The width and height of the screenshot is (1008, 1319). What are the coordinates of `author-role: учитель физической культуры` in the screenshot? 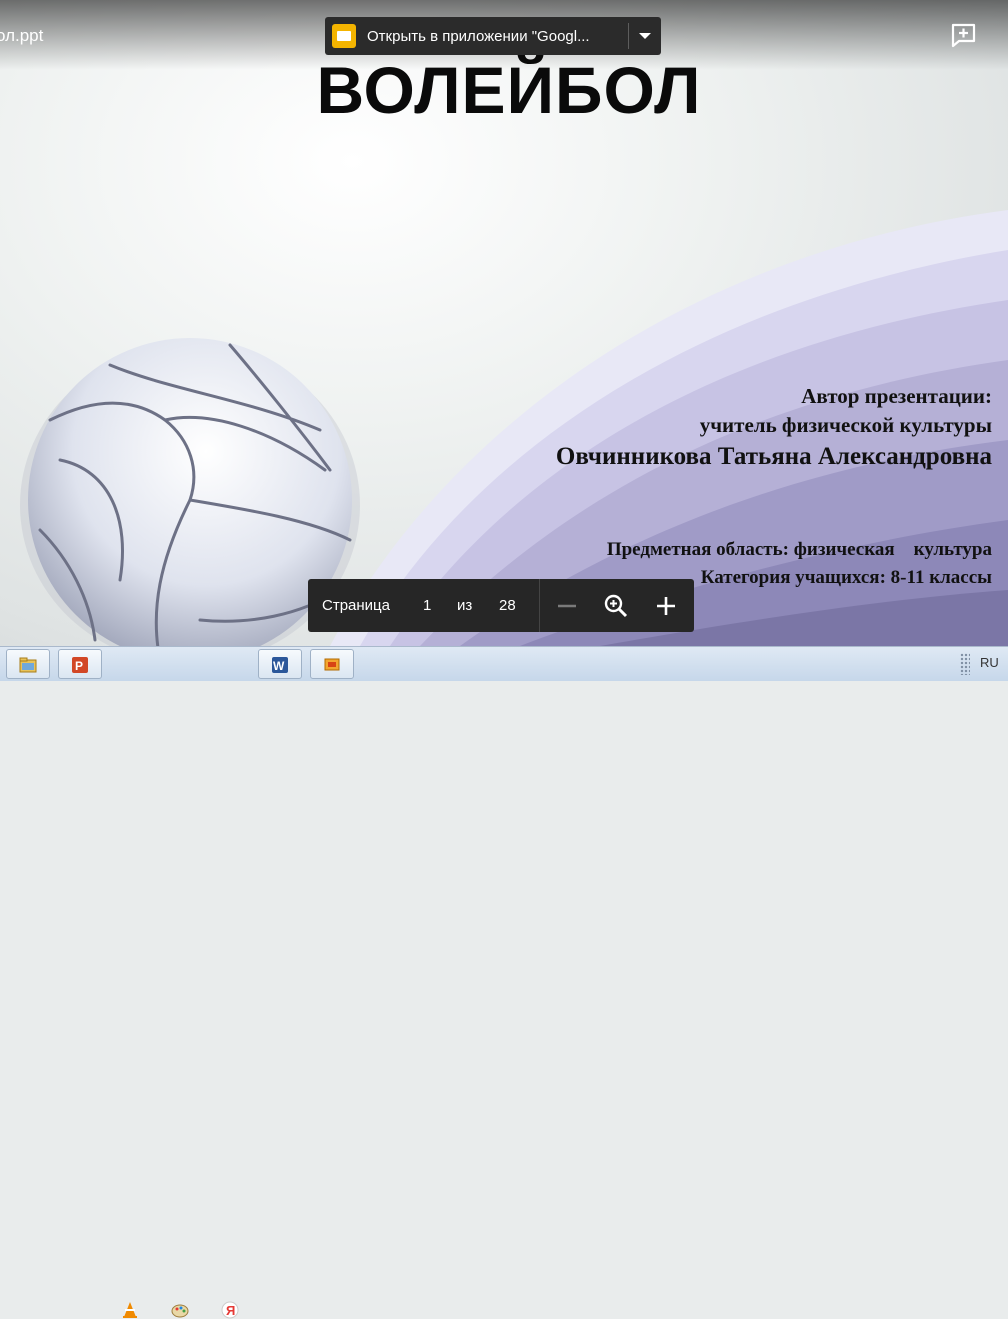 It's located at (845, 425).